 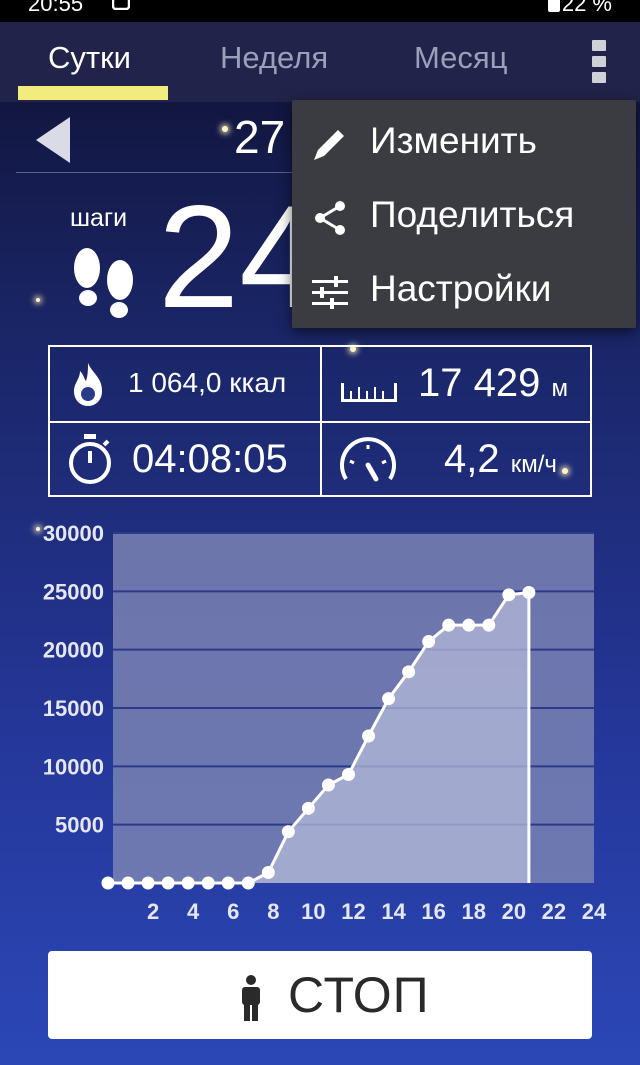 I want to click on distance-cell: 17 429 м, so click(x=457, y=384).